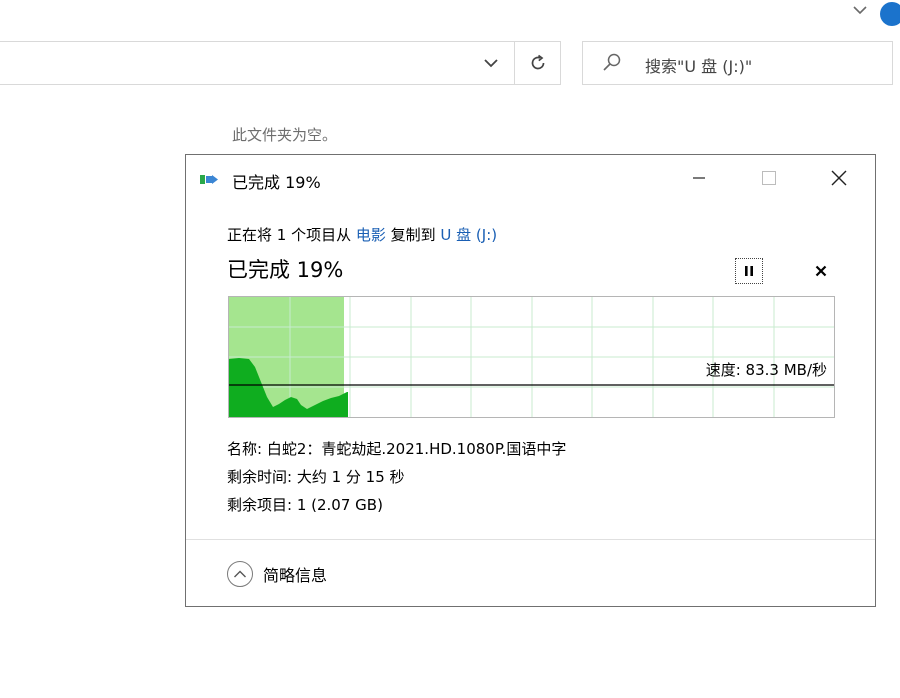 The image size is (900, 698). Describe the element at coordinates (371, 235) in the screenshot. I see `source-folder-link: 电影` at that location.